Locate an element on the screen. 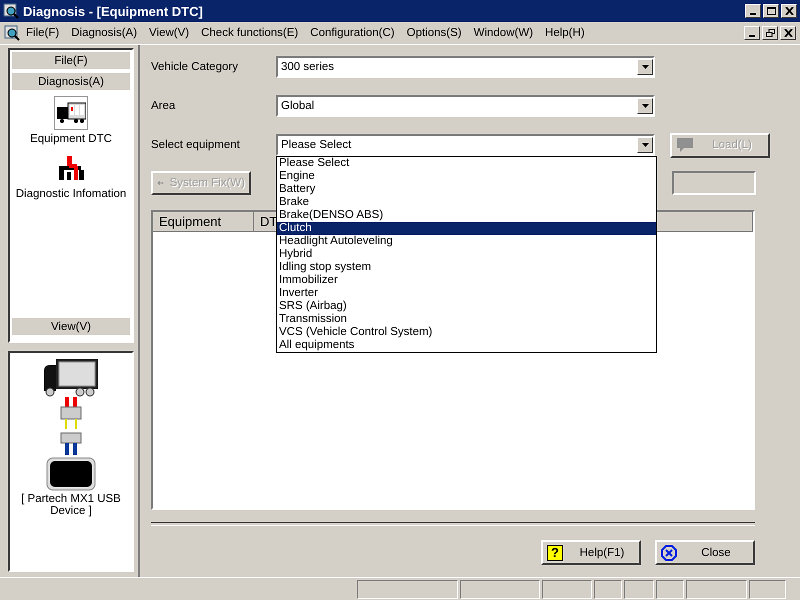 The height and width of the screenshot is (600, 800). field-label: Vehicle Category is located at coordinates (195, 67).